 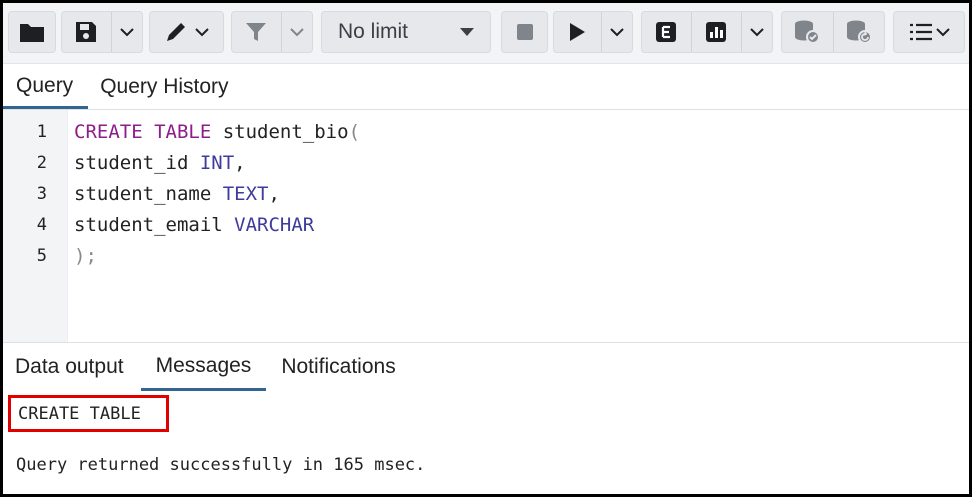 What do you see at coordinates (46, 87) in the screenshot?
I see `tab-query: Query` at bounding box center [46, 87].